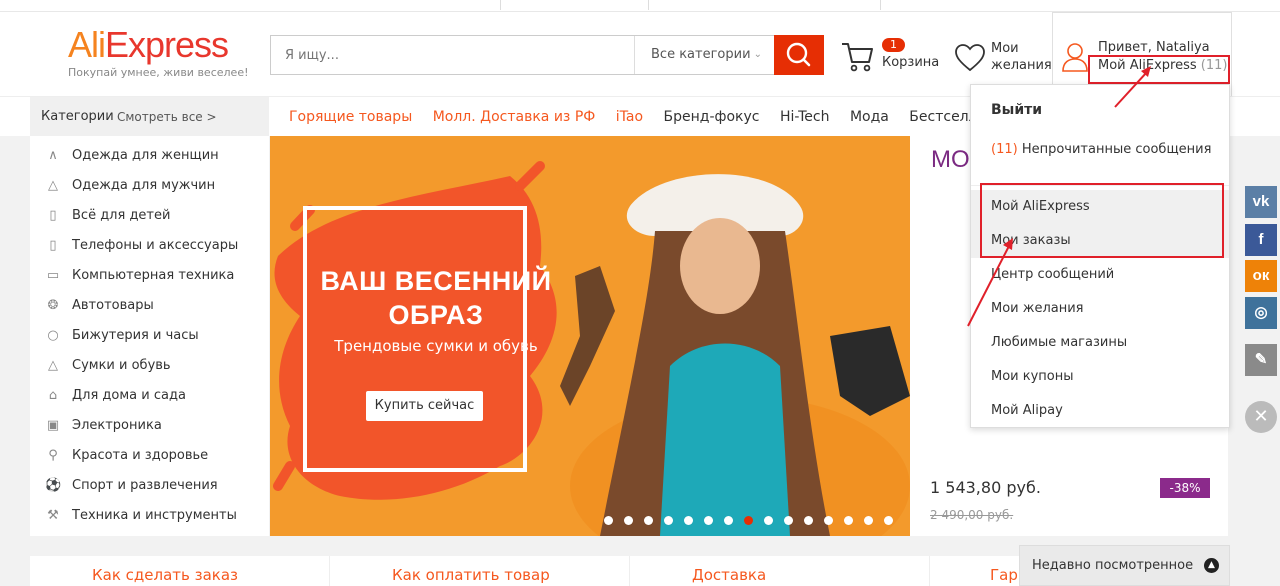 The width and height of the screenshot is (1280, 586). I want to click on search-icon, so click(798, 54).